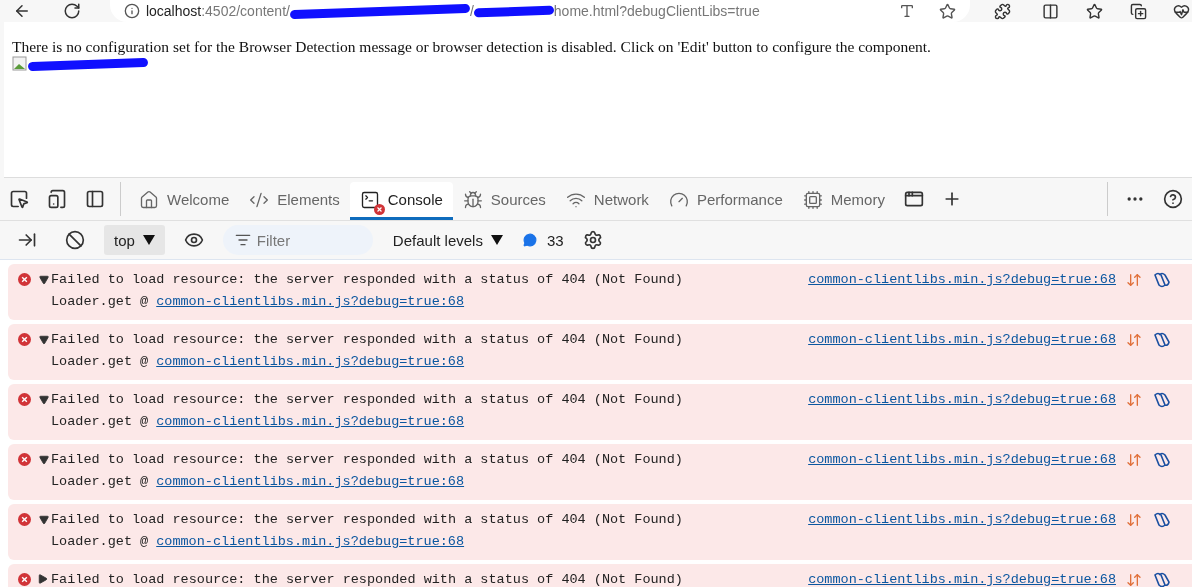 The image size is (1192, 587). I want to click on filter-field: Filter, so click(297, 240).